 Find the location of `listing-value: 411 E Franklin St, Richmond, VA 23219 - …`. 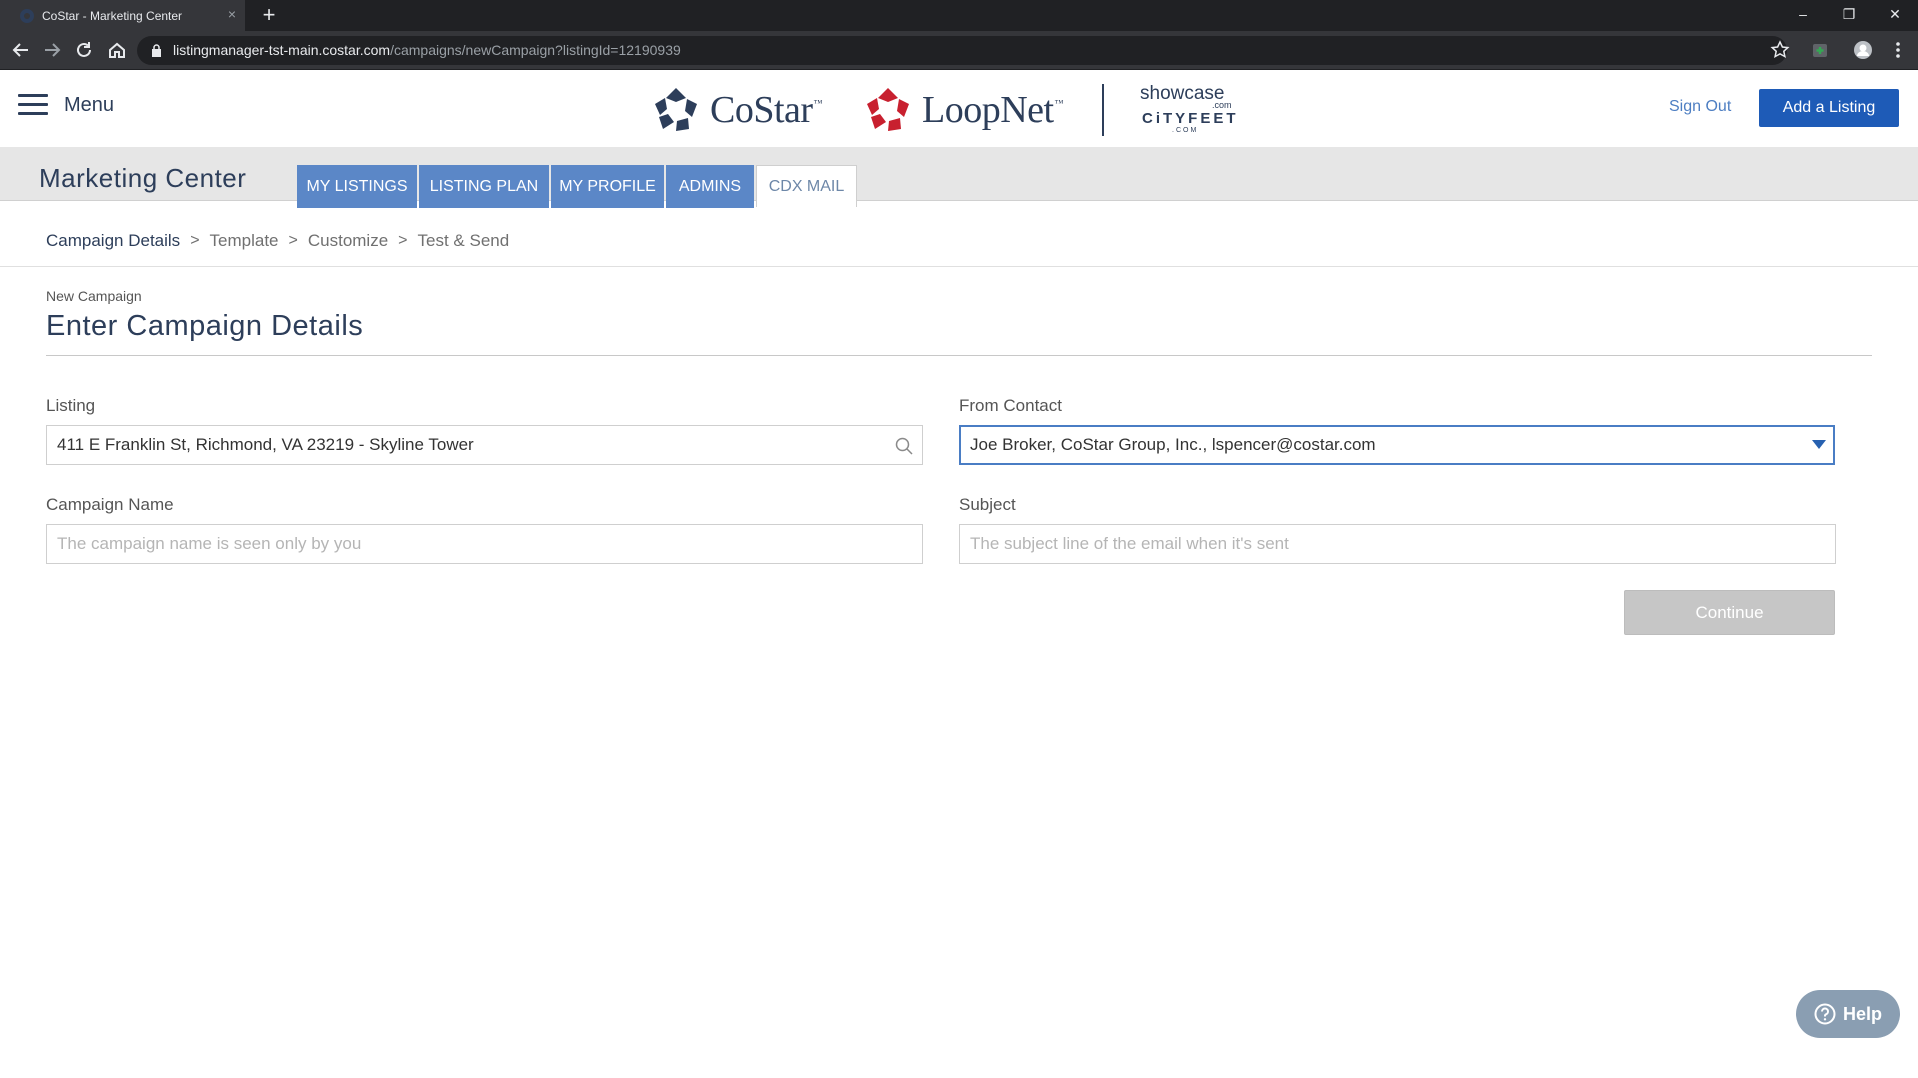

listing-value: 411 E Franklin St, Richmond, VA 23219 - … is located at coordinates (265, 444).